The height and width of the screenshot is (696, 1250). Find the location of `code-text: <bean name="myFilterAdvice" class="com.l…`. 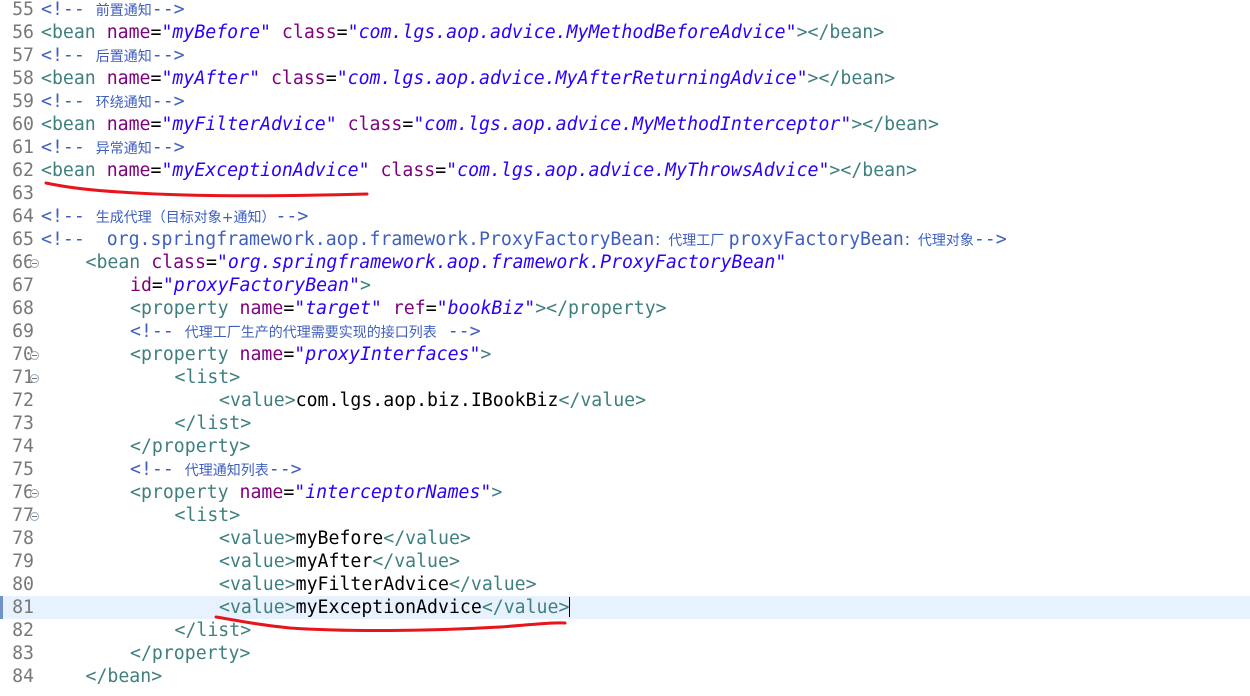

code-text: <bean name="myFilterAdvice" class="com.l… is located at coordinates (490, 124).